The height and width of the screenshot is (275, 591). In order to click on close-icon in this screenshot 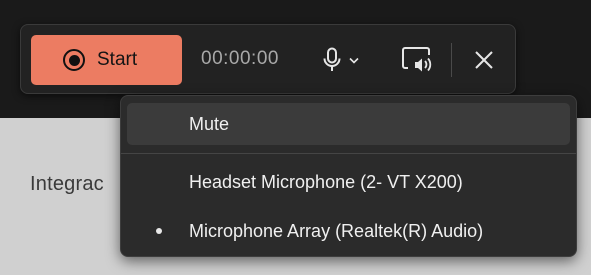, I will do `click(484, 60)`.